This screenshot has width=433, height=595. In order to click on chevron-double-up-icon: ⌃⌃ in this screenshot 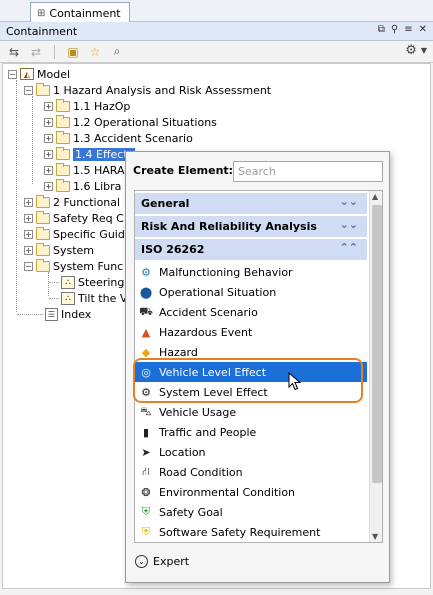, I will do `click(349, 247)`.